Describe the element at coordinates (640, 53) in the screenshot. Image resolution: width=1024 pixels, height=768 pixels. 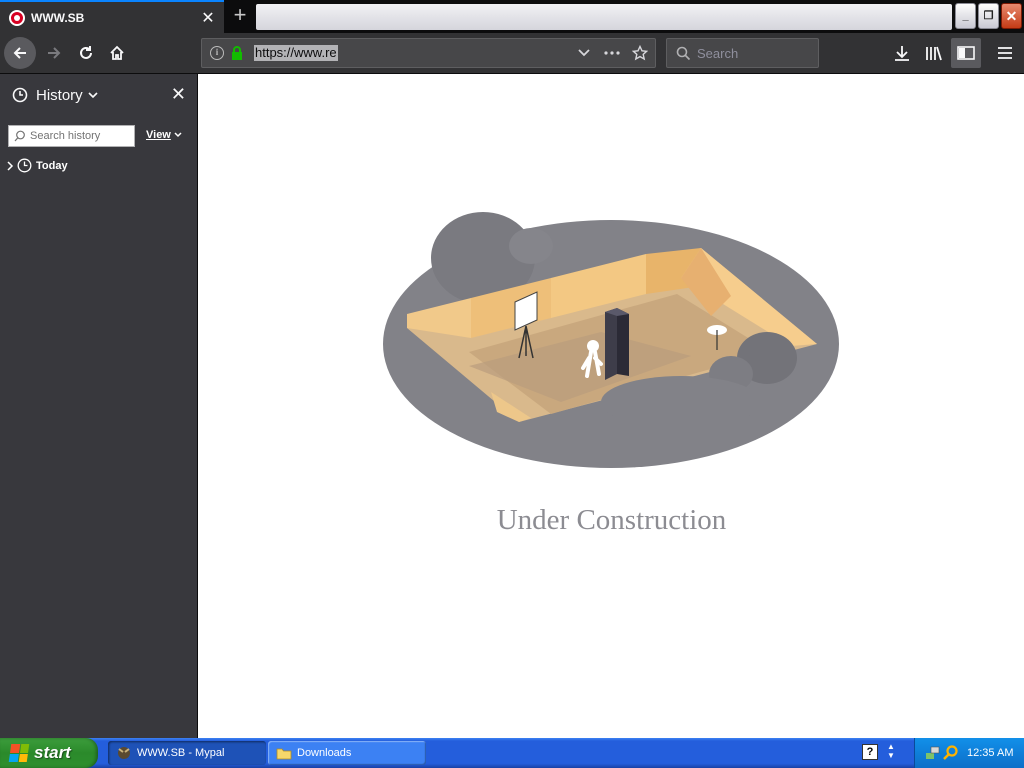
I see `bookmark-star-icon` at that location.